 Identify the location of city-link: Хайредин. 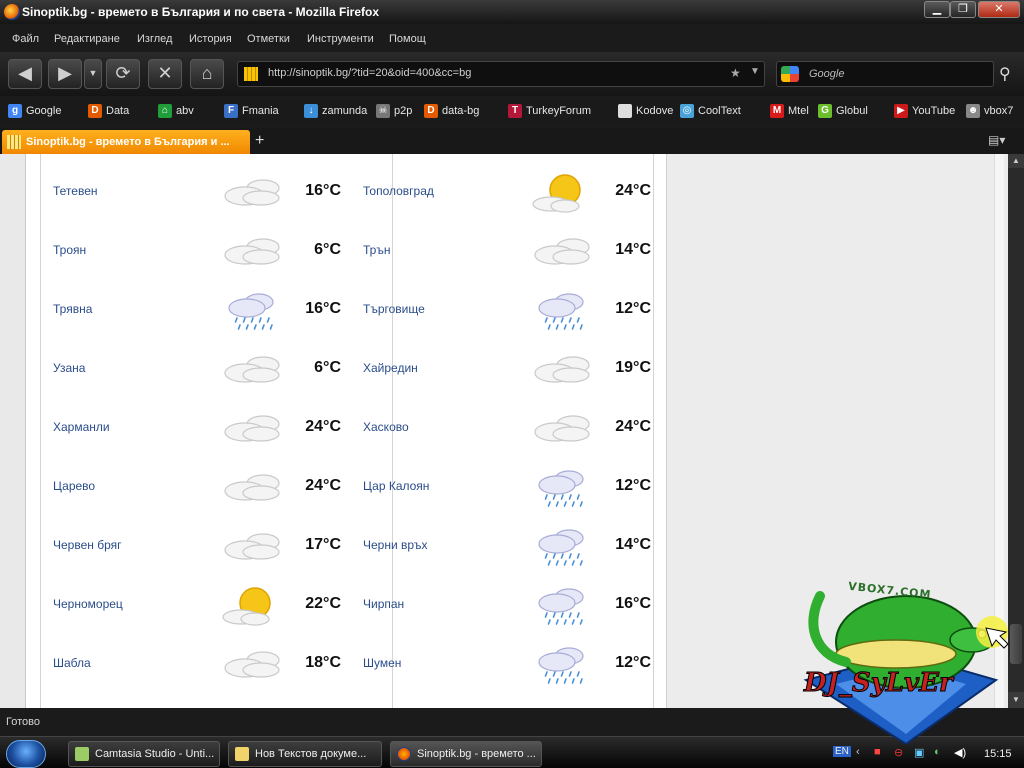
(390, 368).